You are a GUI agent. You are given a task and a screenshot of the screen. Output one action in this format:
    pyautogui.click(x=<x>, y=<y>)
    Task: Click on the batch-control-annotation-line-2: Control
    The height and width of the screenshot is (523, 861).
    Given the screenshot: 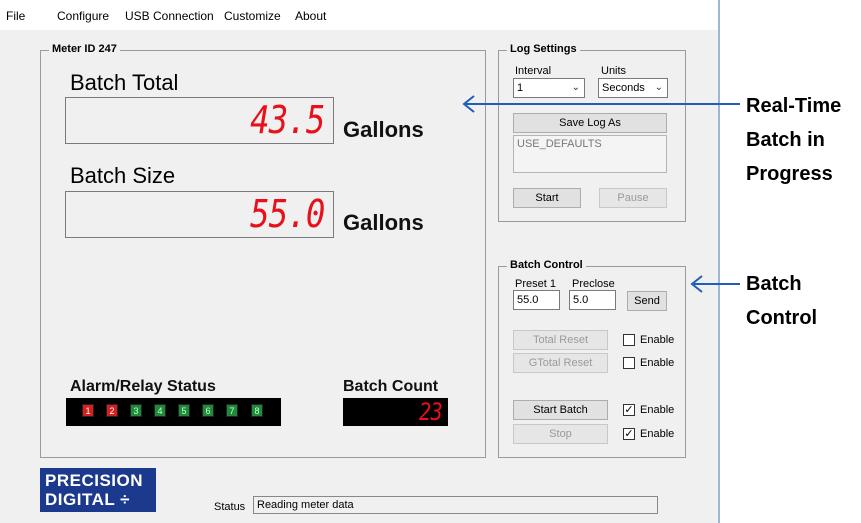 What is the action you would take?
    pyautogui.click(x=782, y=318)
    